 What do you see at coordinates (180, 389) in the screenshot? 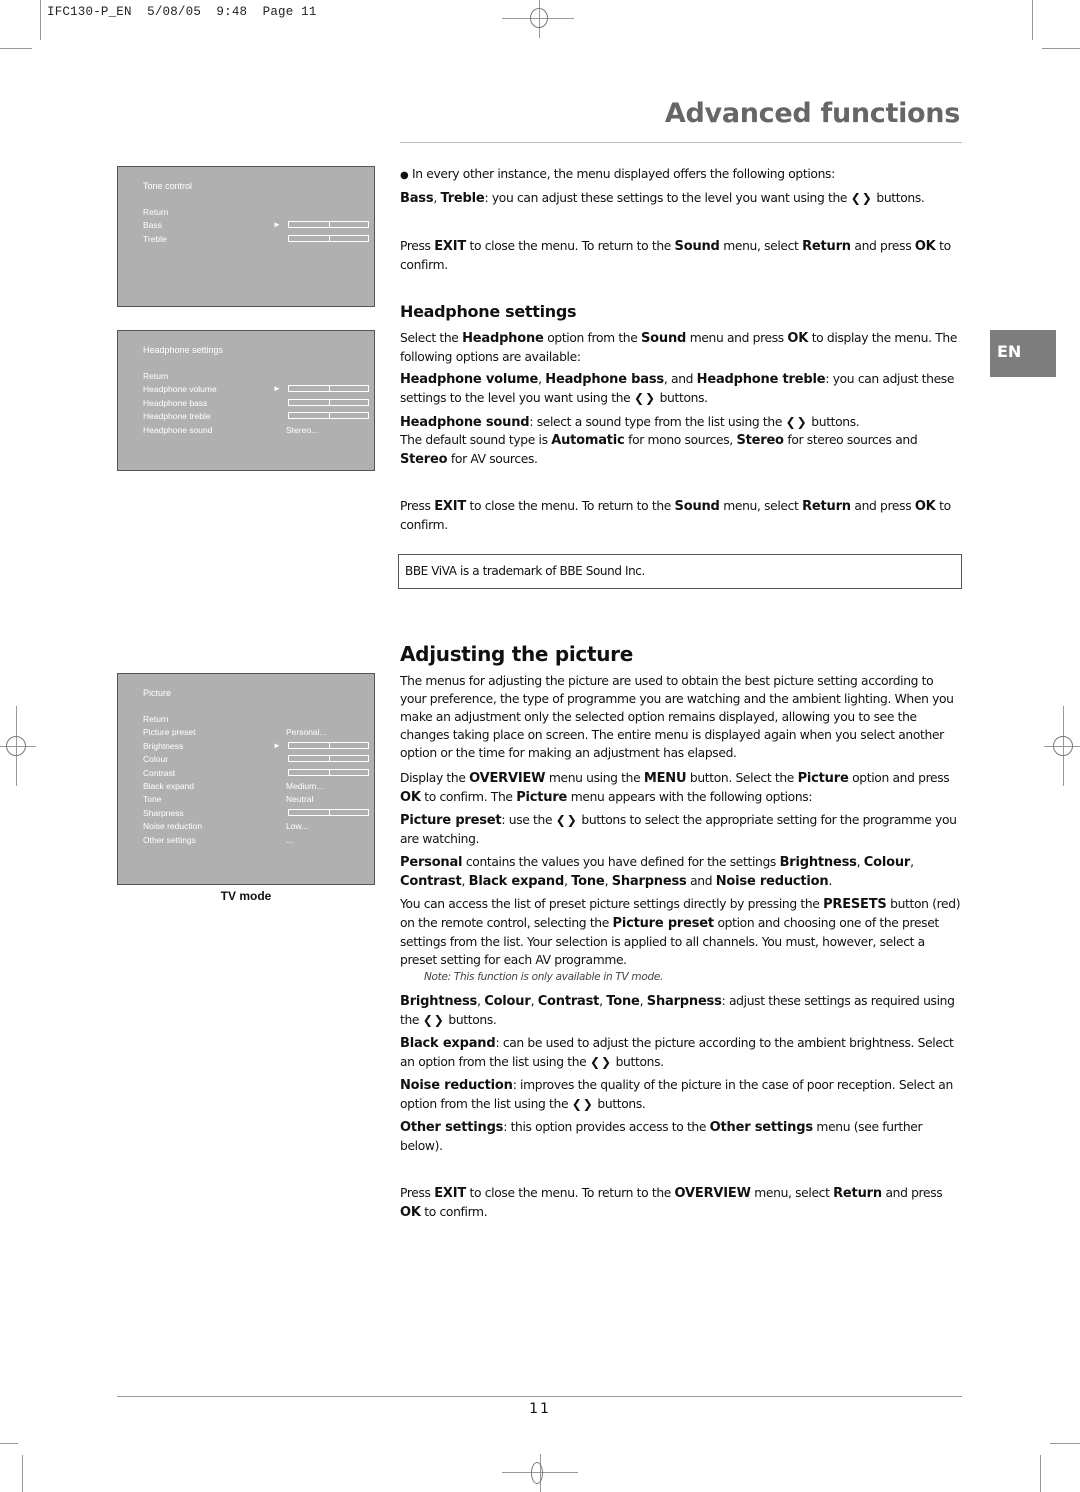
I see `osd-item-label: Headphone volume` at bounding box center [180, 389].